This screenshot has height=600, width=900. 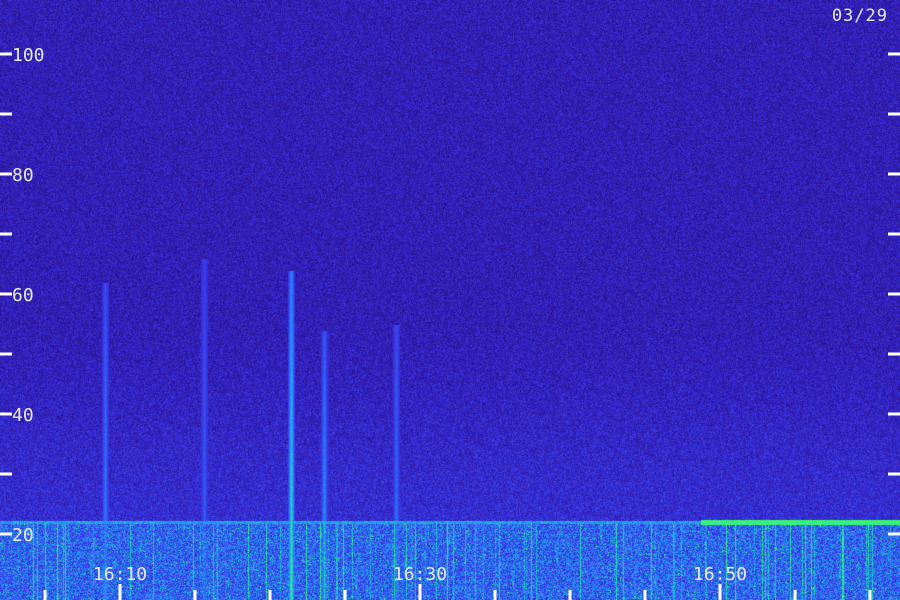 I want to click on date-label: 03/29, so click(x=859, y=16).